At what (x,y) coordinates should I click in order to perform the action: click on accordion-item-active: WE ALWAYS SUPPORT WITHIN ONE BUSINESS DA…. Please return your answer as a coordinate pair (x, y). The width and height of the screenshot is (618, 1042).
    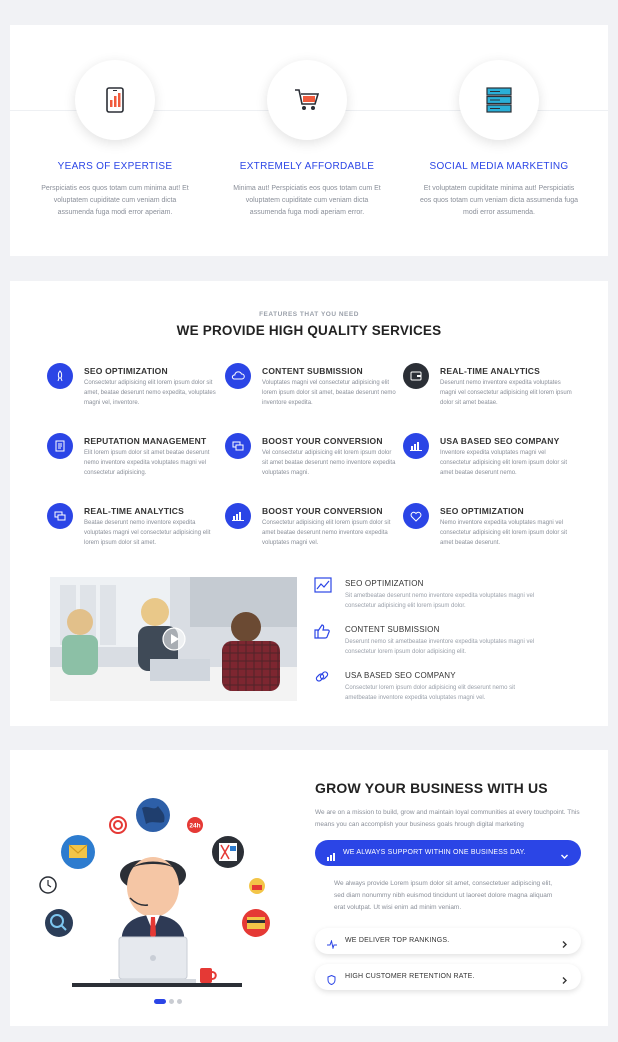
    Looking at the image, I should click on (448, 853).